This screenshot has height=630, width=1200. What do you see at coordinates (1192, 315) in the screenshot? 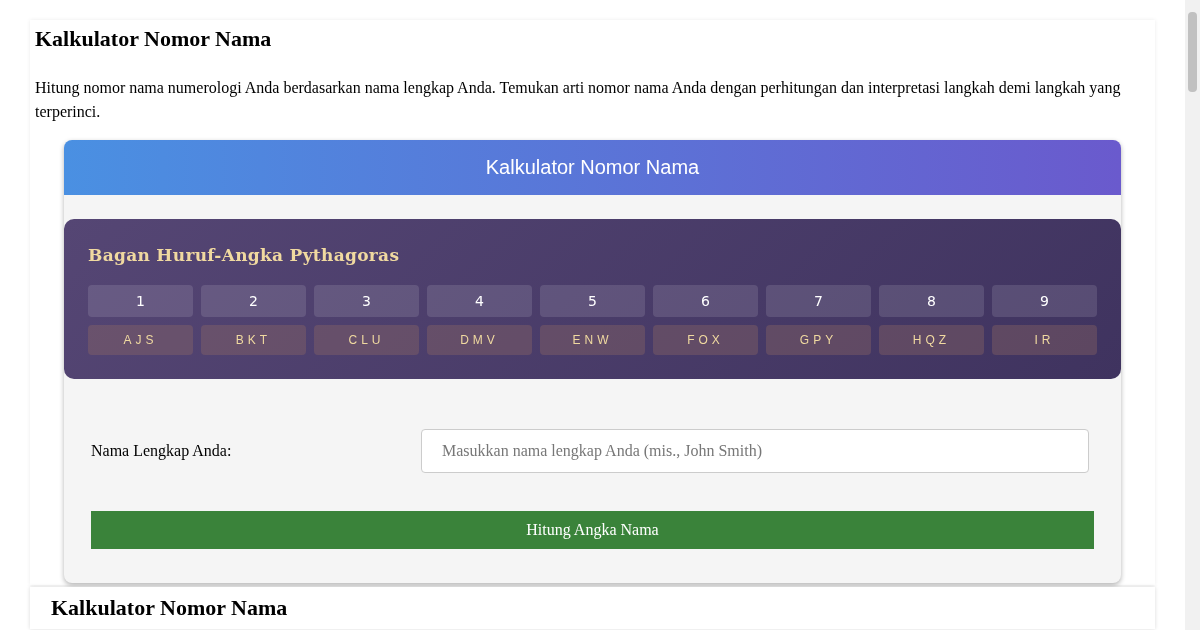
I see `scrollbar` at bounding box center [1192, 315].